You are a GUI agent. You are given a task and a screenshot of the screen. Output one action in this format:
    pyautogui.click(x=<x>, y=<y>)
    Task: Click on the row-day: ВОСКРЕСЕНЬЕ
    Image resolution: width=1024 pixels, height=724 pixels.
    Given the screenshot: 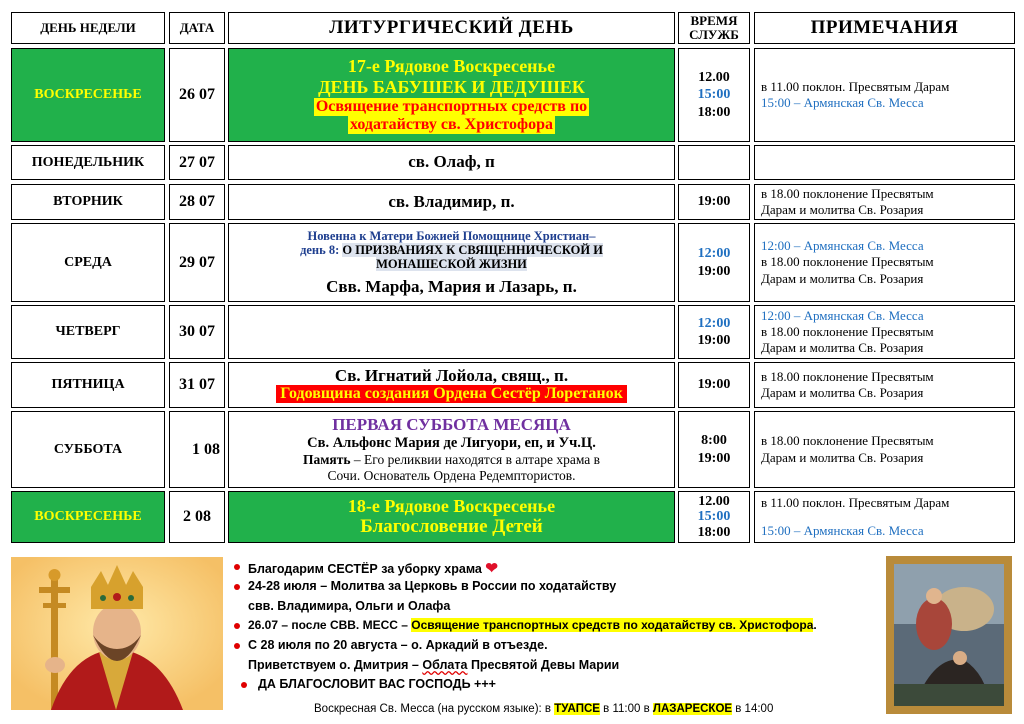 What is the action you would take?
    pyautogui.click(x=88, y=95)
    